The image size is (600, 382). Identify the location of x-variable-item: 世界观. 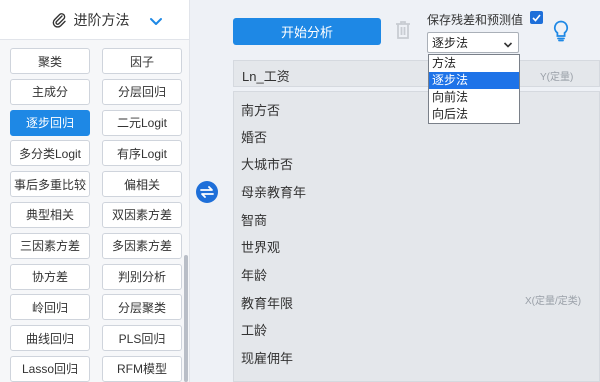
(260, 246).